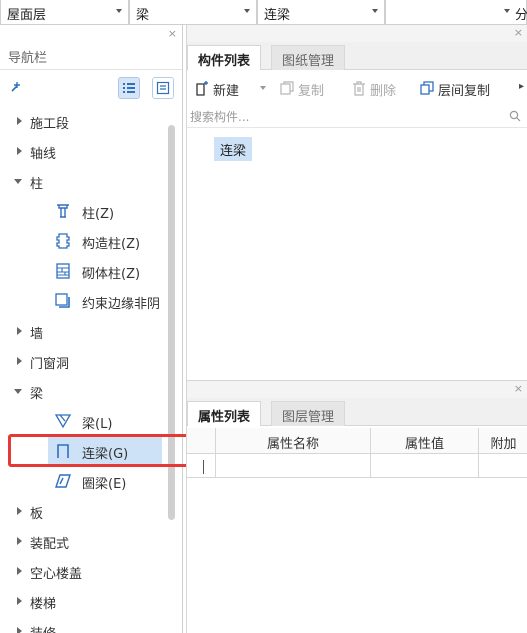  I want to click on floor-select: 屋面层, so click(64, 12).